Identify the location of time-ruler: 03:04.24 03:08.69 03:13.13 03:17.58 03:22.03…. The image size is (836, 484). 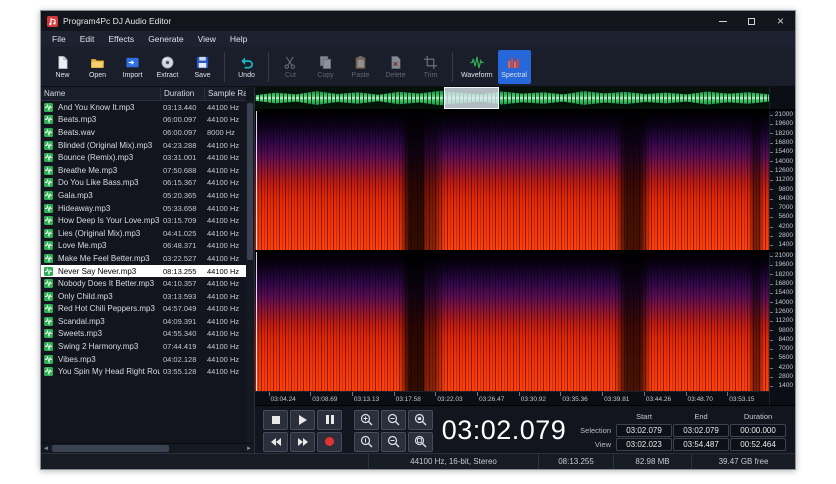
(512, 398).